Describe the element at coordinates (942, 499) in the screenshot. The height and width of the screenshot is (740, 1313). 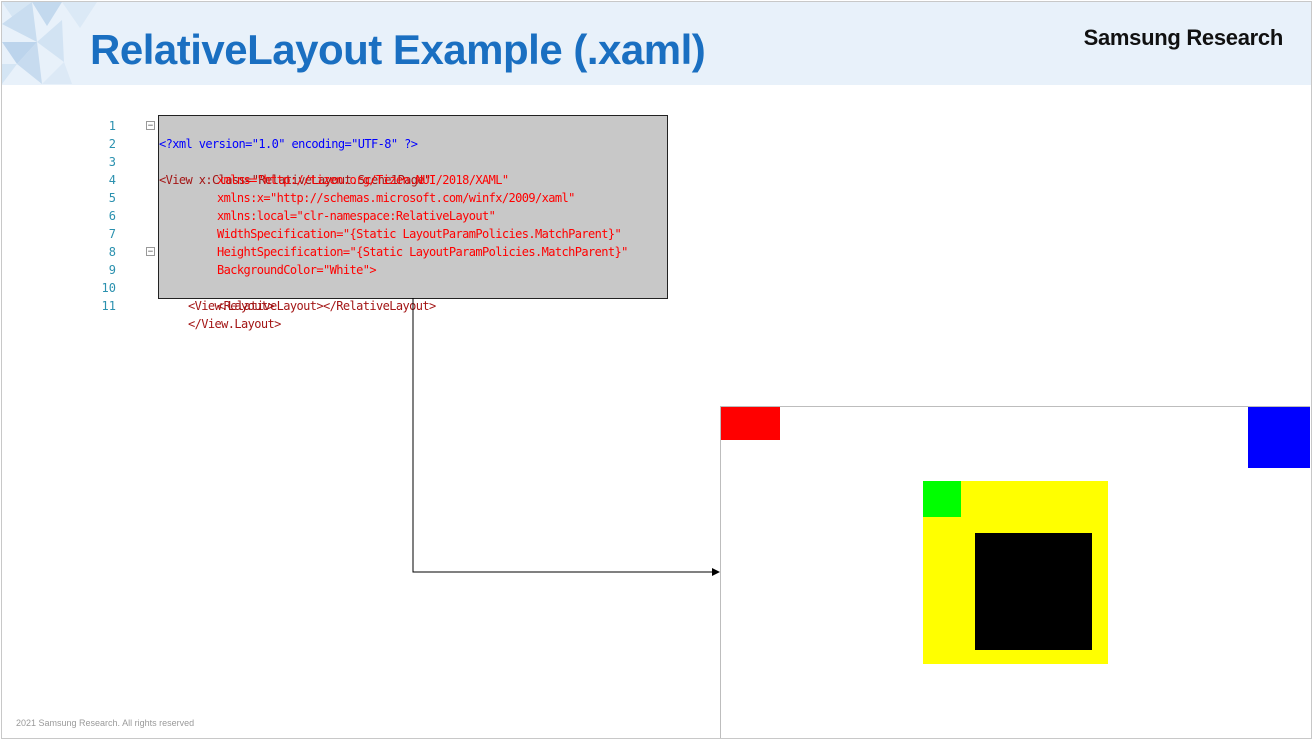
I see `green-box` at that location.